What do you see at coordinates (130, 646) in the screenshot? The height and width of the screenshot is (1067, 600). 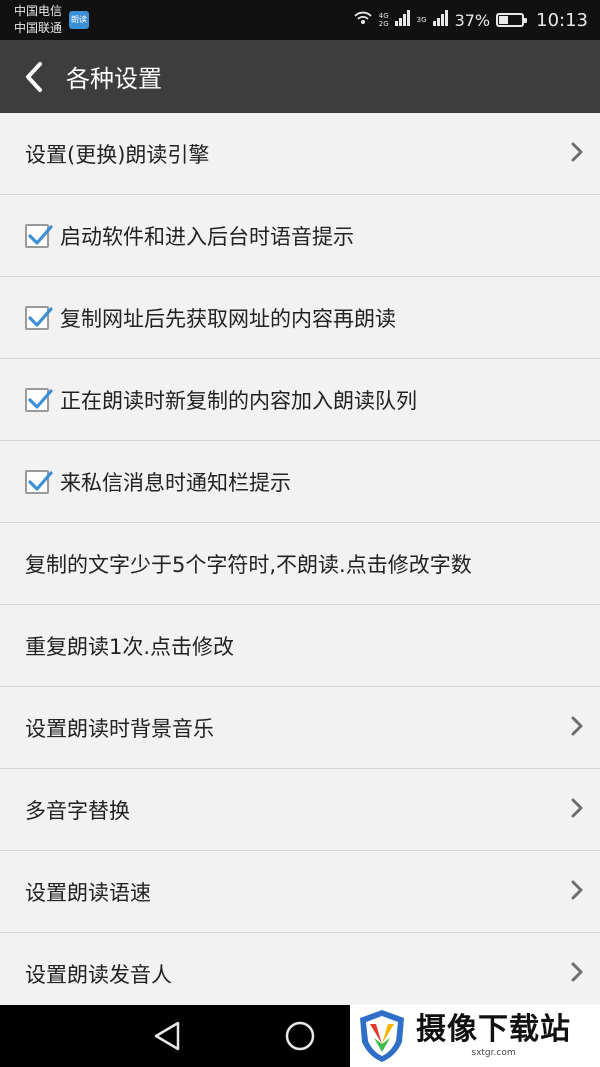 I see `setting-label: 重复朗读1次.点击修改` at bounding box center [130, 646].